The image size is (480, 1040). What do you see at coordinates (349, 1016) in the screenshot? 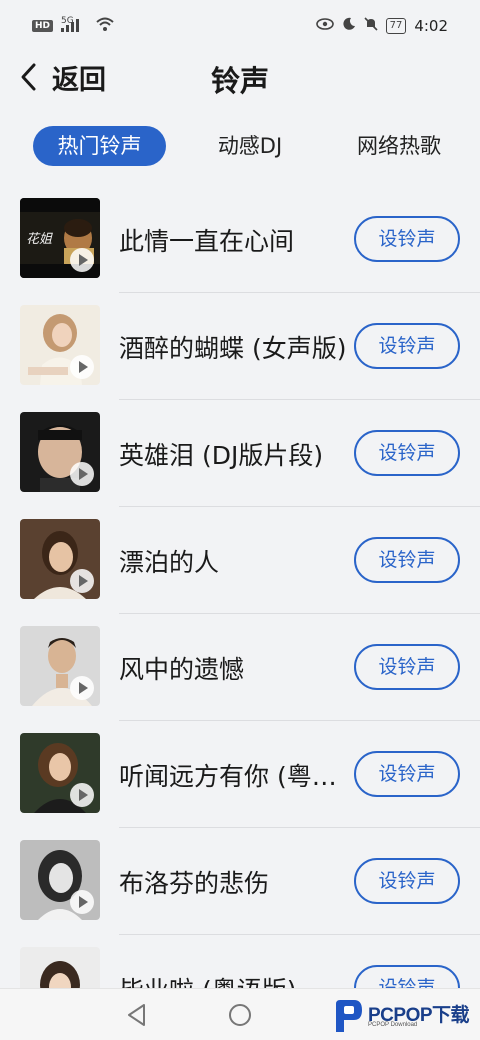
I see `pcpop-logo-icon` at bounding box center [349, 1016].